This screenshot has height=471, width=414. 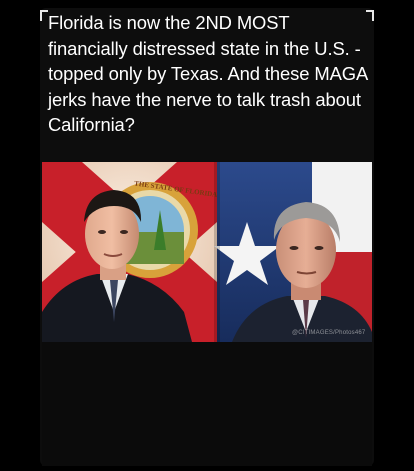 I want to click on image-watermark: @CITIMAGES/Photos467, so click(x=329, y=333).